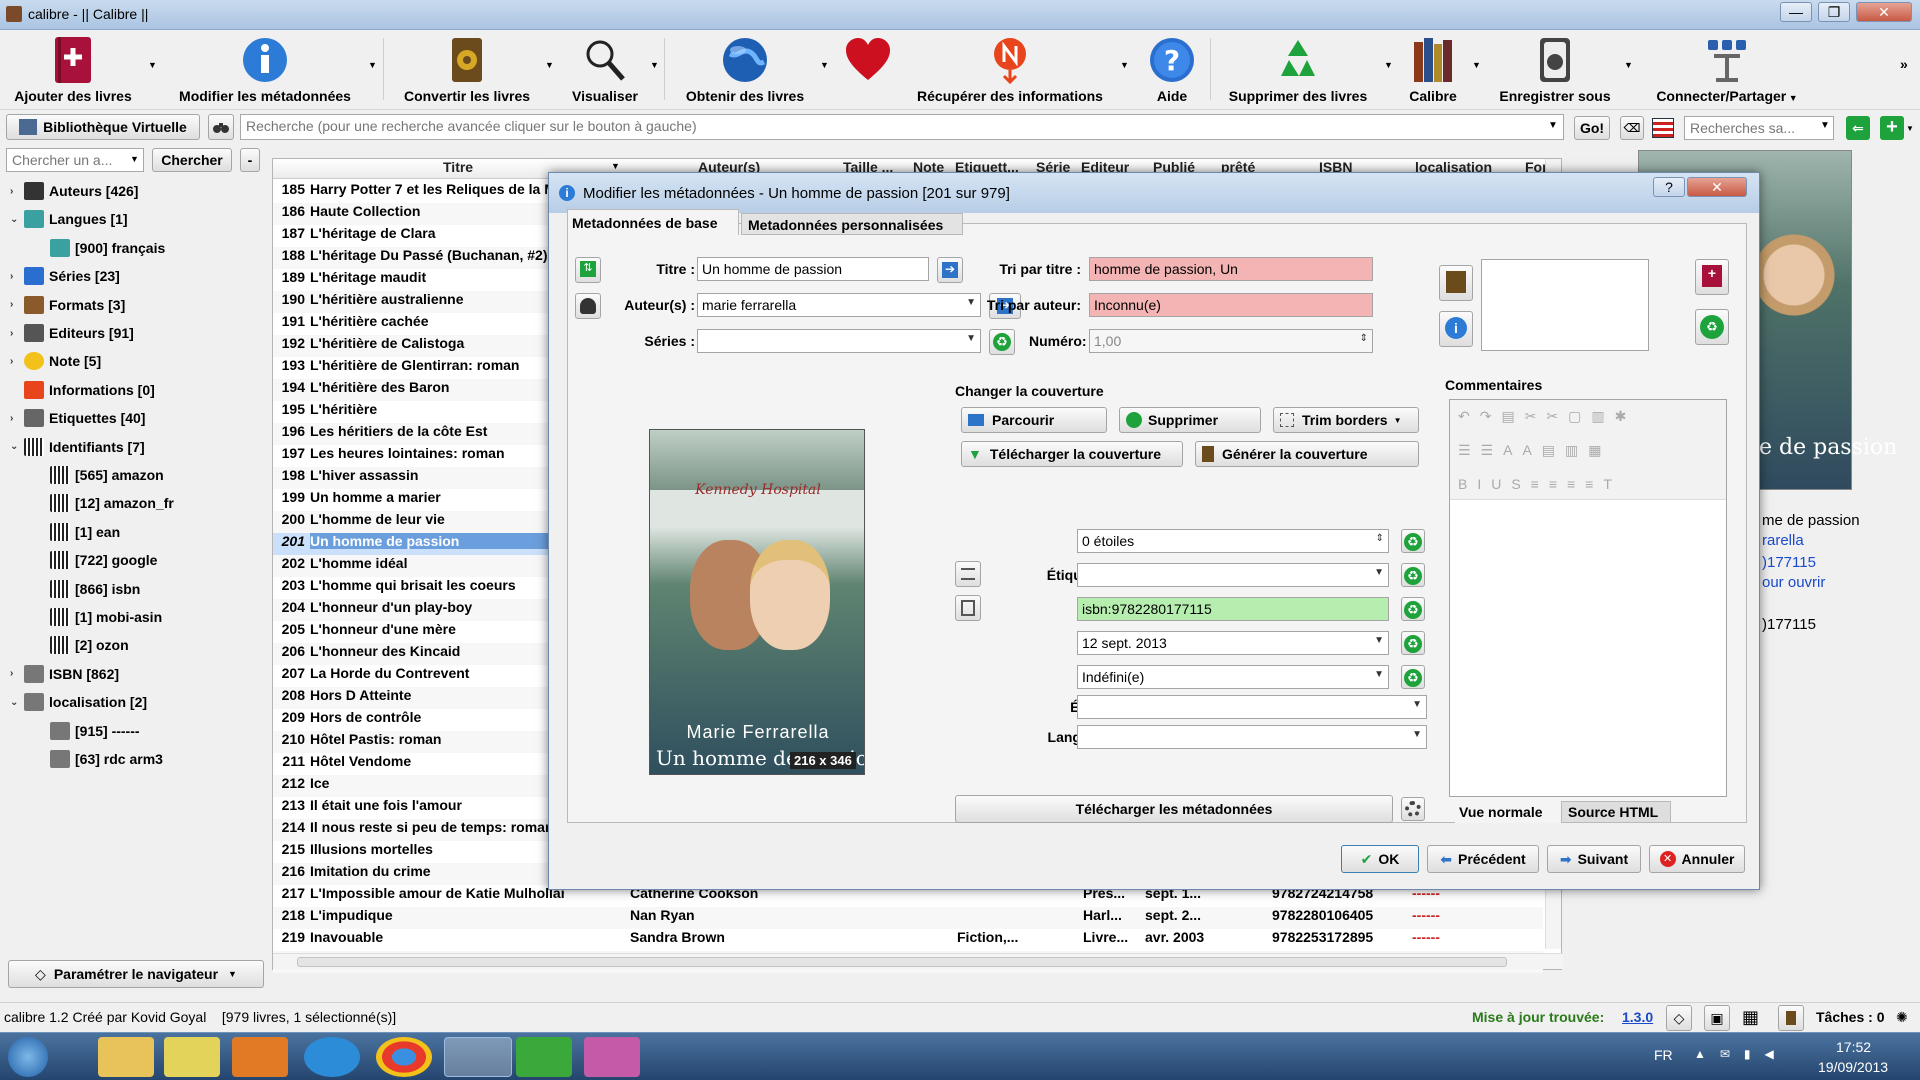  Describe the element at coordinates (55, 361) in the screenshot. I see `tree-node: › Note [5]` at that location.